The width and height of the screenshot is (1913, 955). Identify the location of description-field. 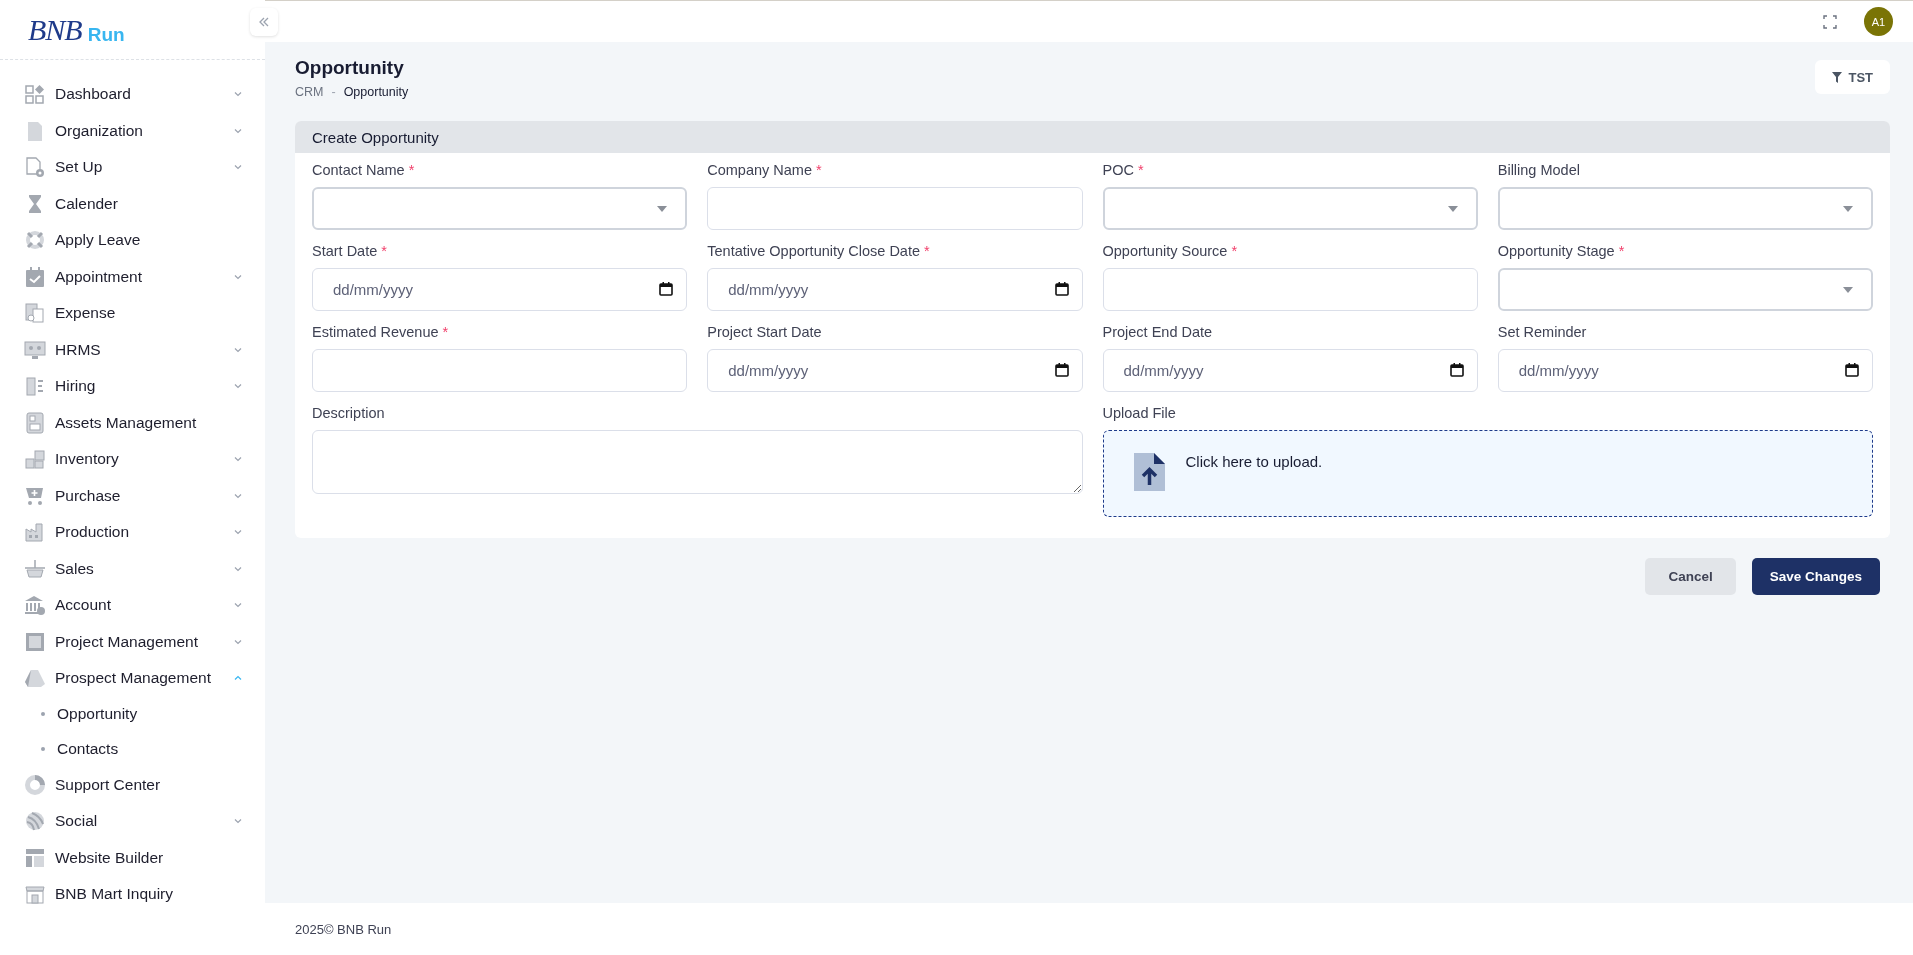
(697, 462).